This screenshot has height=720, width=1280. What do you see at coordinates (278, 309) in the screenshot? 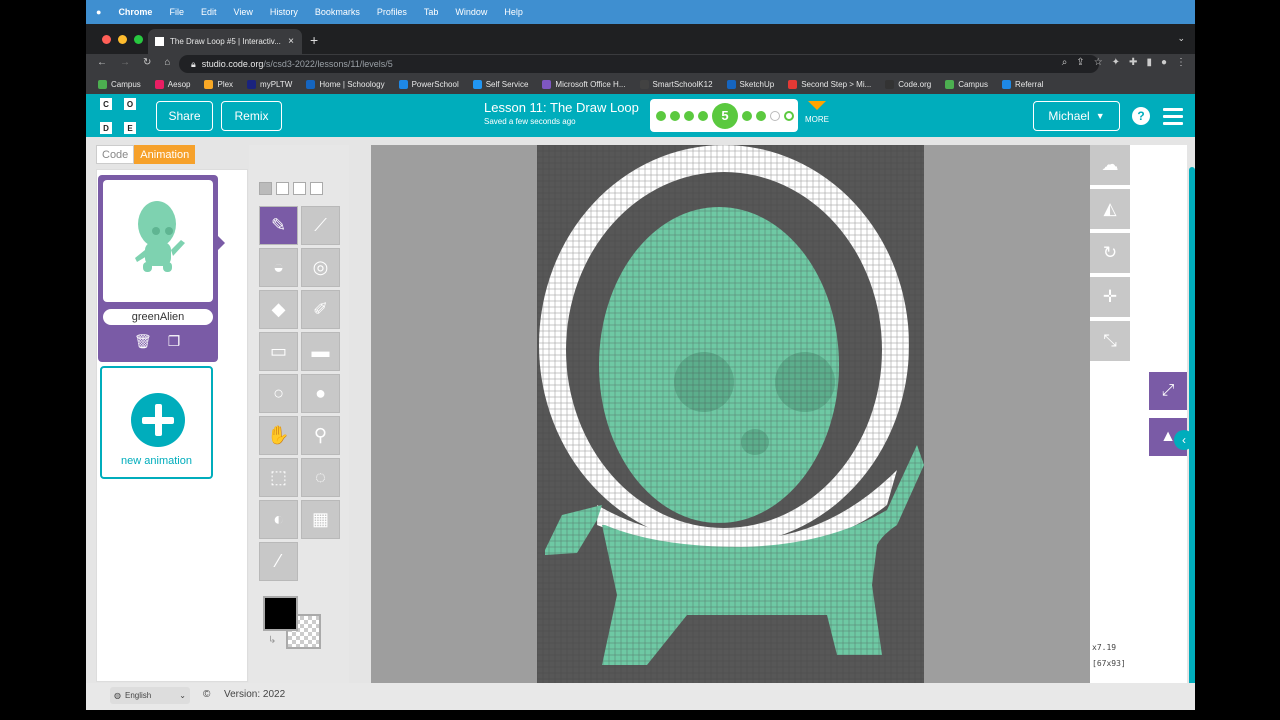
I see `eraser-tool-icon: ◆` at bounding box center [278, 309].